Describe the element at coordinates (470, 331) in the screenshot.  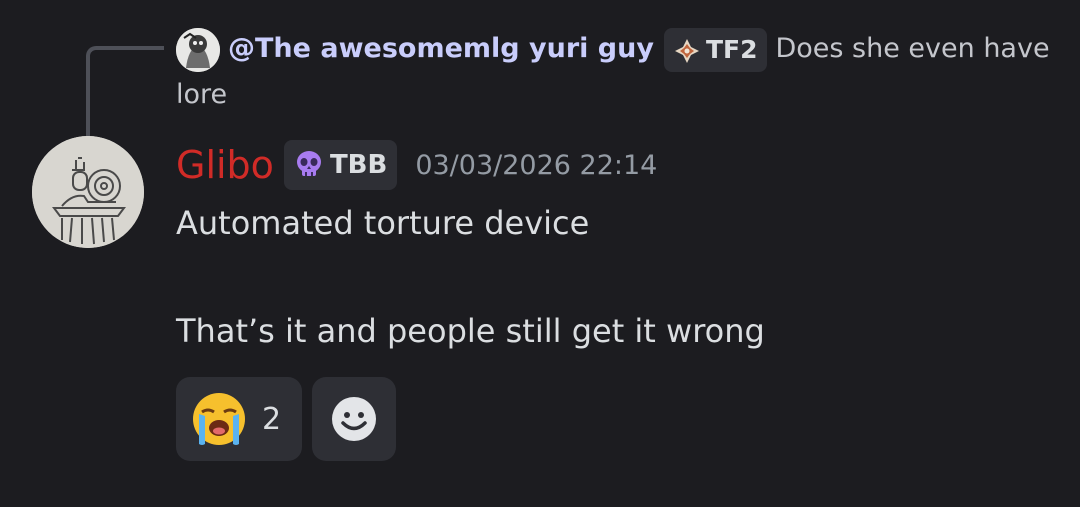
I see `message-line: That’s it and people still get it wrong` at that location.